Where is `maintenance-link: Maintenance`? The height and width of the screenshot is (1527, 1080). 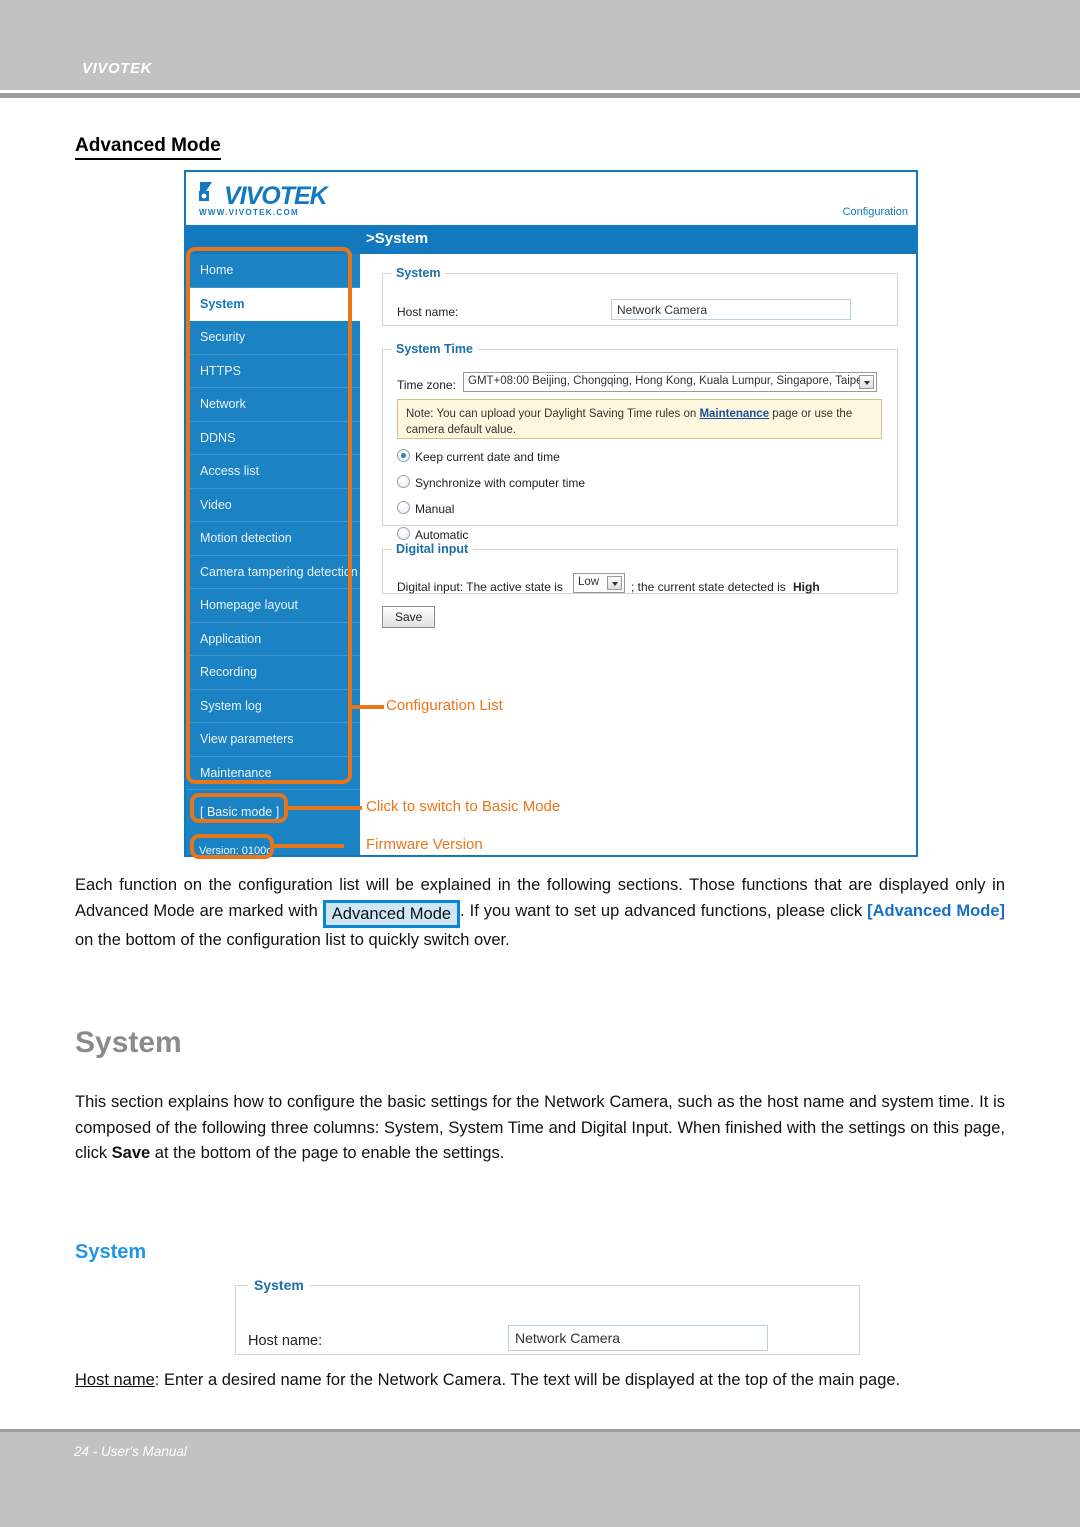
maintenance-link: Maintenance is located at coordinates (734, 414).